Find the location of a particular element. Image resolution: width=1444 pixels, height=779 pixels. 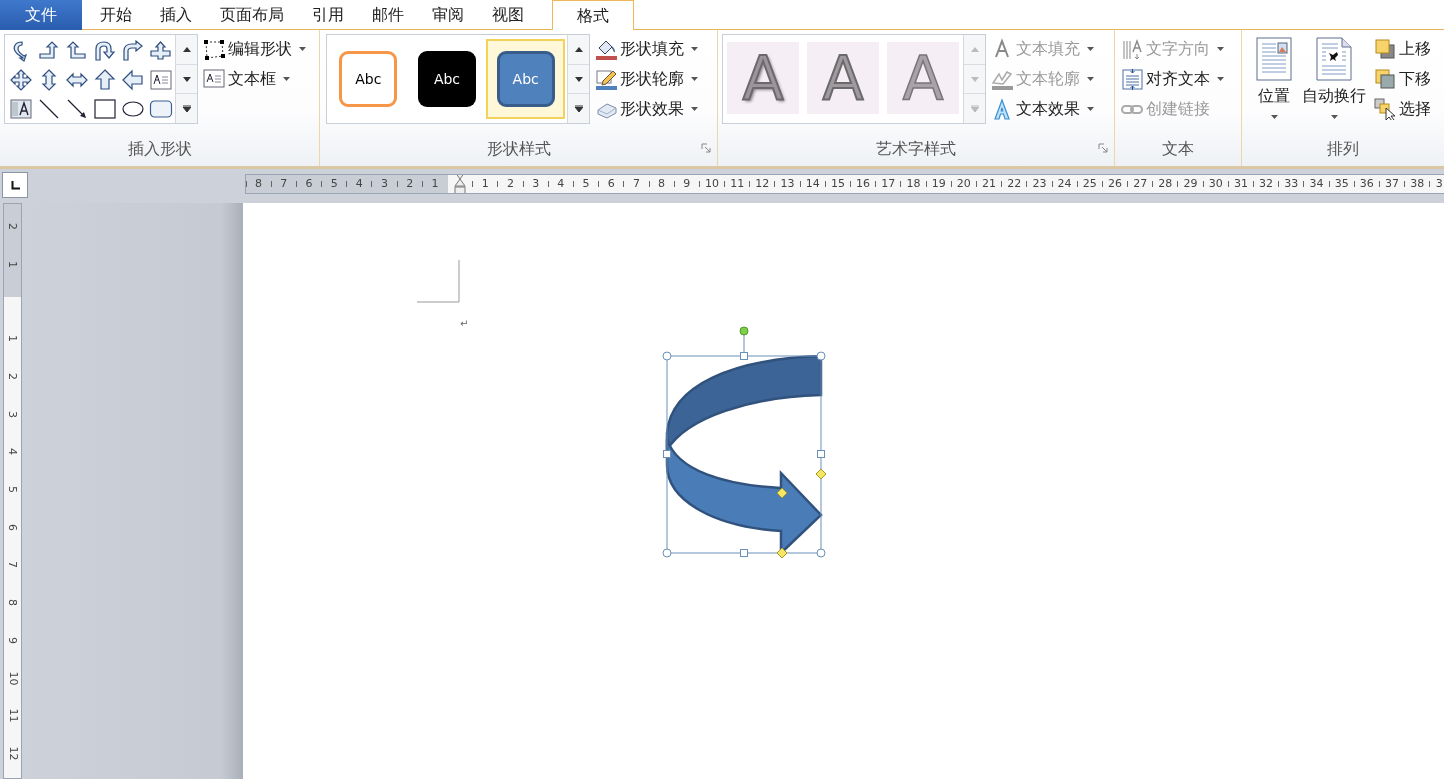

ruler-number: 32 is located at coordinates (1266, 184).